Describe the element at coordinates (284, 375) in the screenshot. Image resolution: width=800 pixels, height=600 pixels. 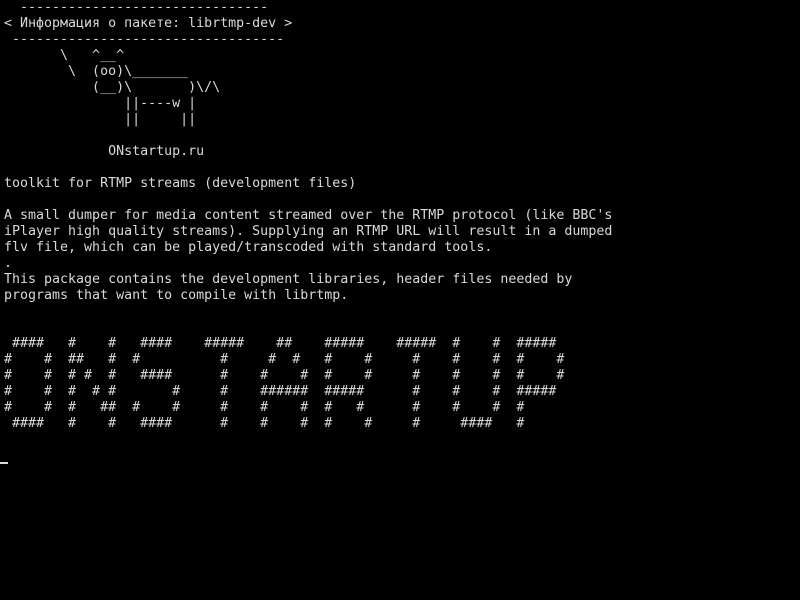
I see `banner-art-line: # # # # # #### # # # # # # # # # #` at that location.